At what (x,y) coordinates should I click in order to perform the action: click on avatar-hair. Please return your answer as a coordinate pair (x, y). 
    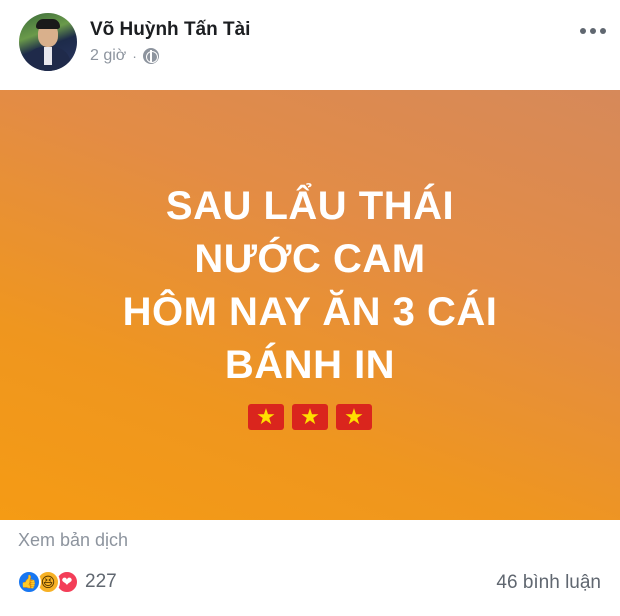
    Looking at the image, I should click on (48, 24).